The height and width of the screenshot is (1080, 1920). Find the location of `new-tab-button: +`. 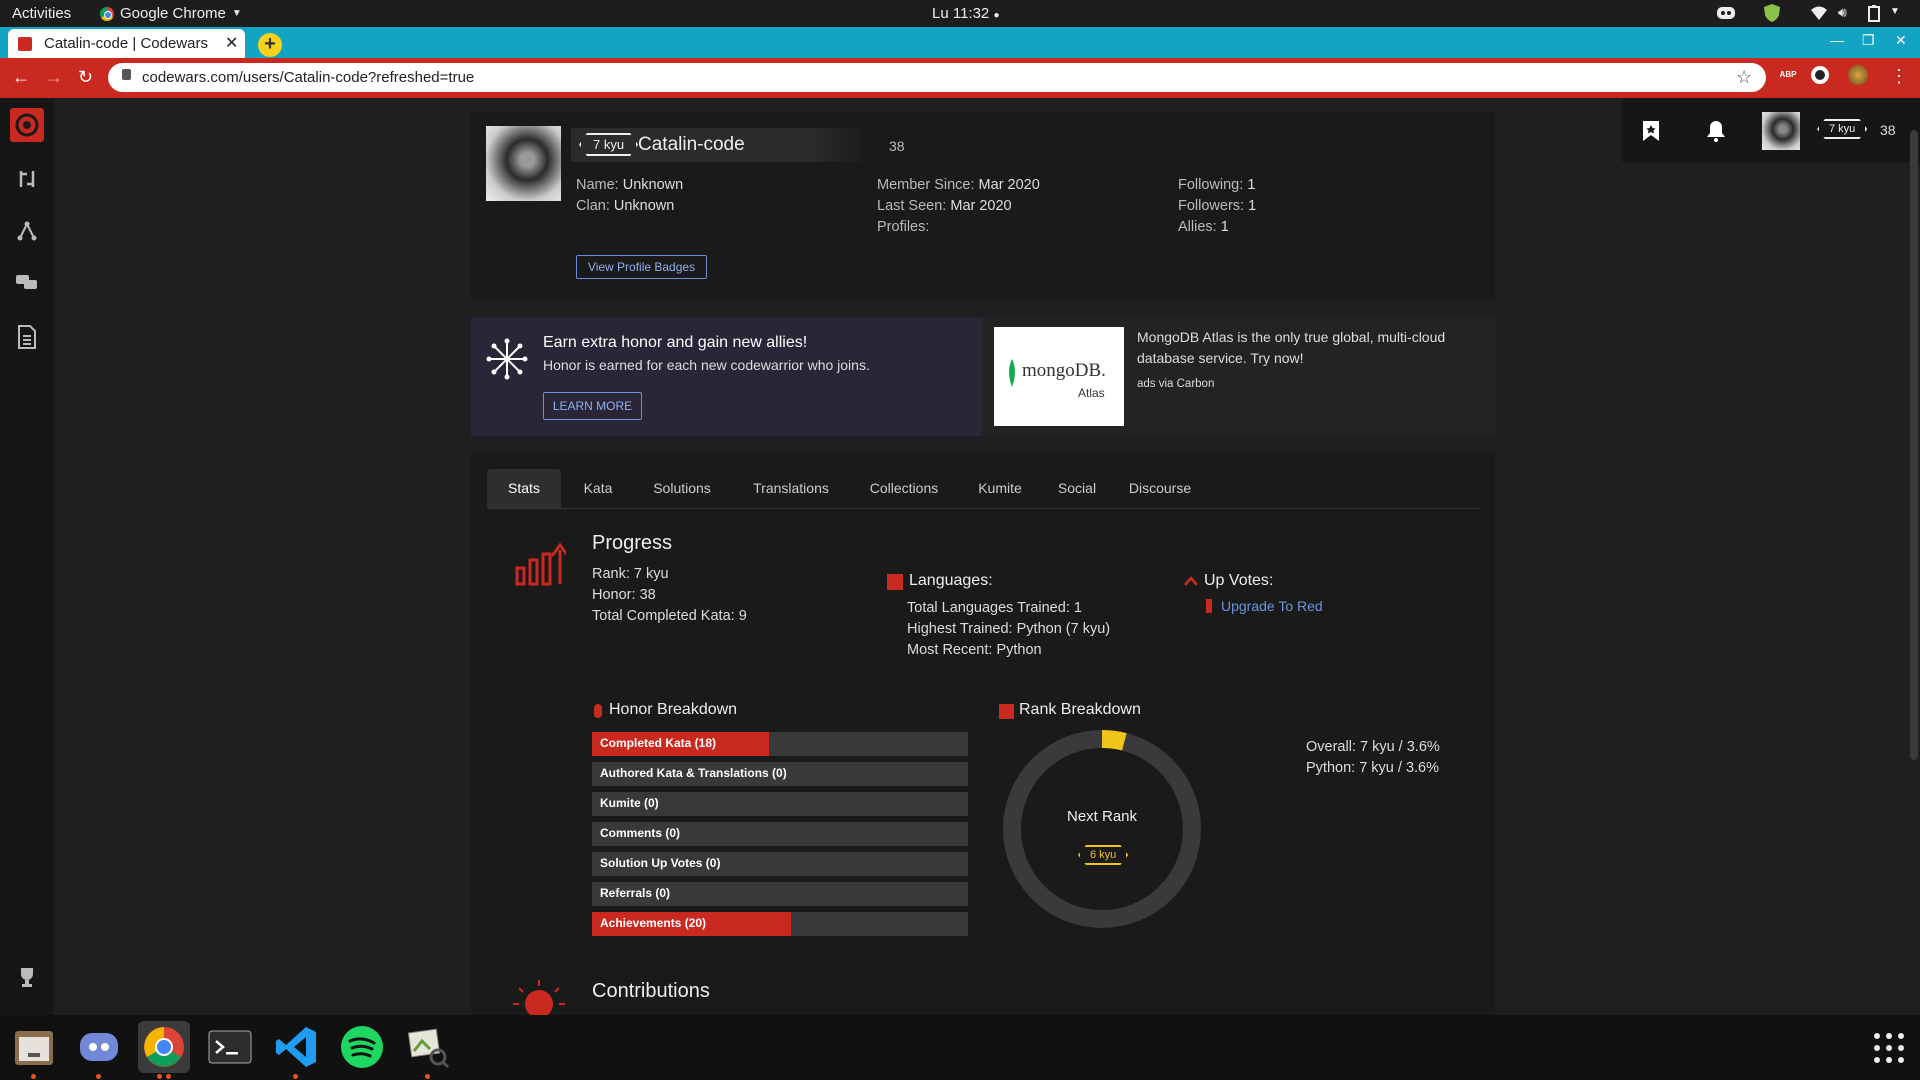

new-tab-button: + is located at coordinates (270, 45).